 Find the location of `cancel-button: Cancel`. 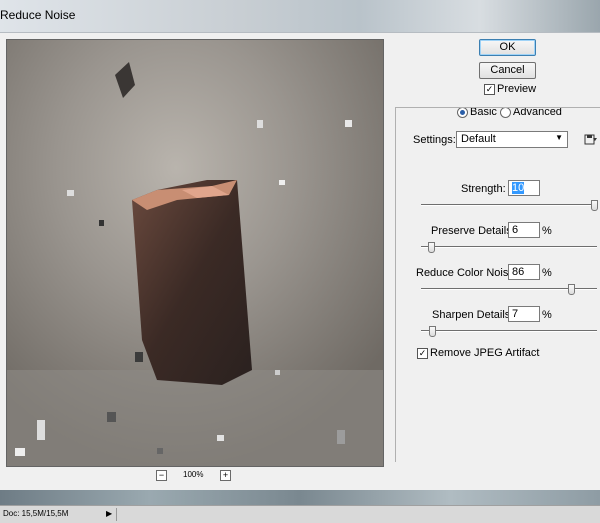

cancel-button: Cancel is located at coordinates (507, 70).